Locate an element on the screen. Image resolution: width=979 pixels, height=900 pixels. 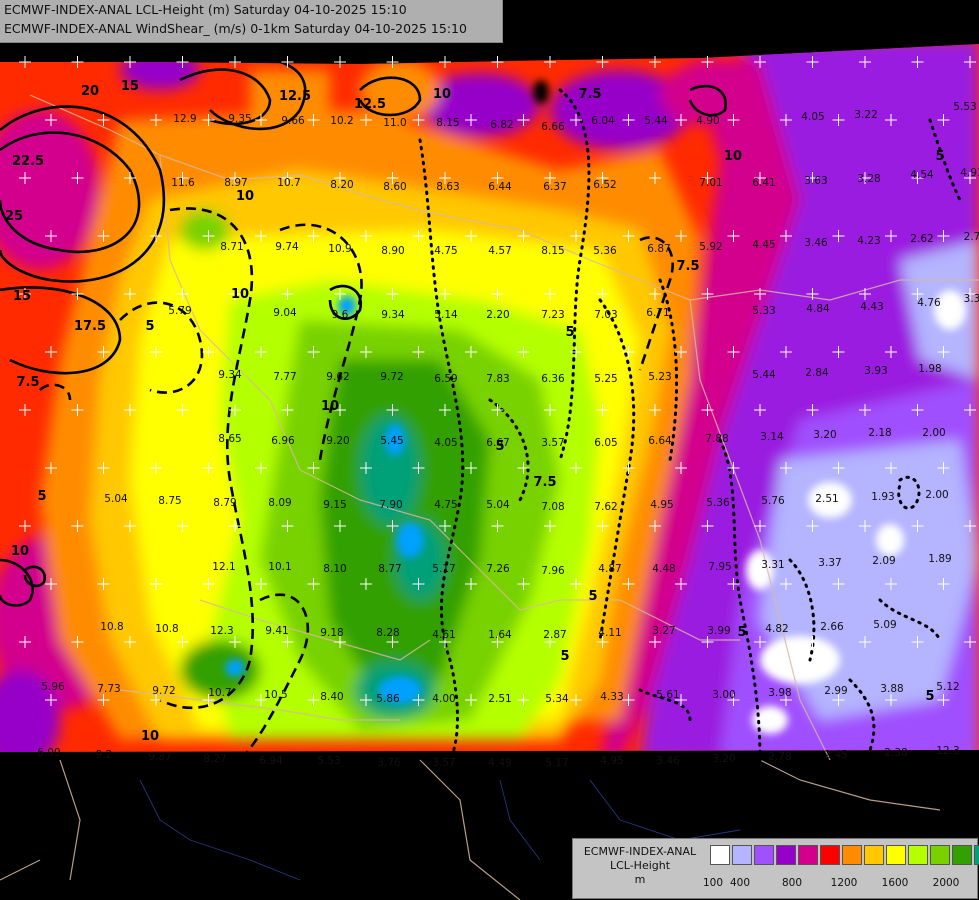
lcl-value-label: 5.45 is located at coordinates (391, 441).